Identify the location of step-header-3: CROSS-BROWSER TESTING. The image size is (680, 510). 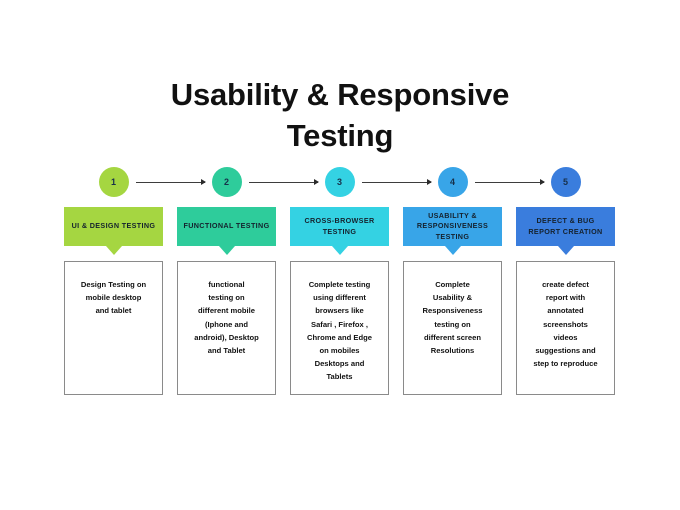
(339, 231).